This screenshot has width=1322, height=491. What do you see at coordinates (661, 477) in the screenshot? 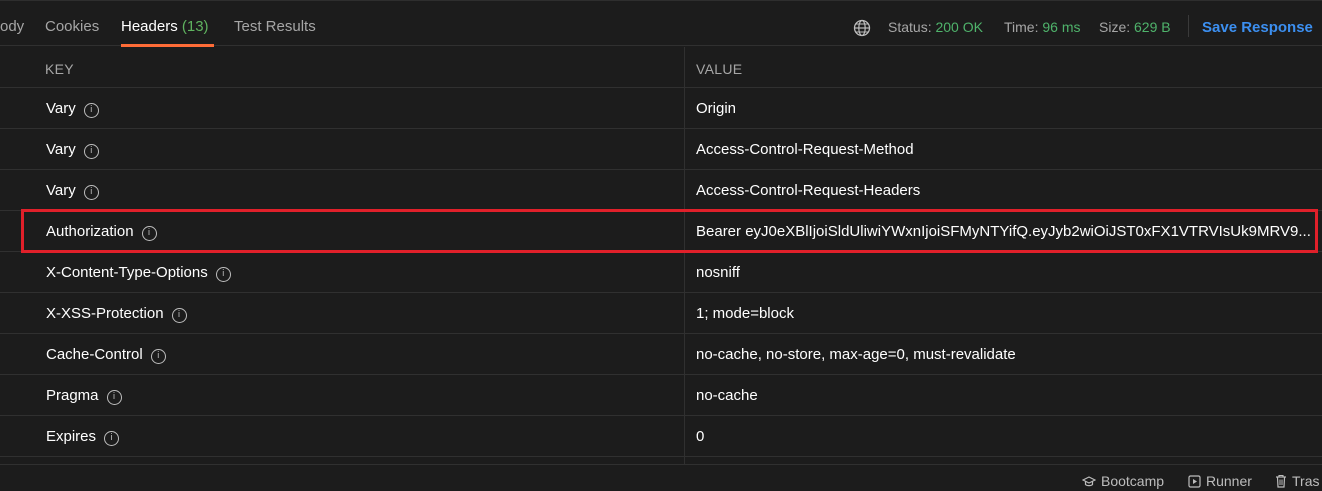
I see `status-footer: Bootcamp Runner Tras` at bounding box center [661, 477].